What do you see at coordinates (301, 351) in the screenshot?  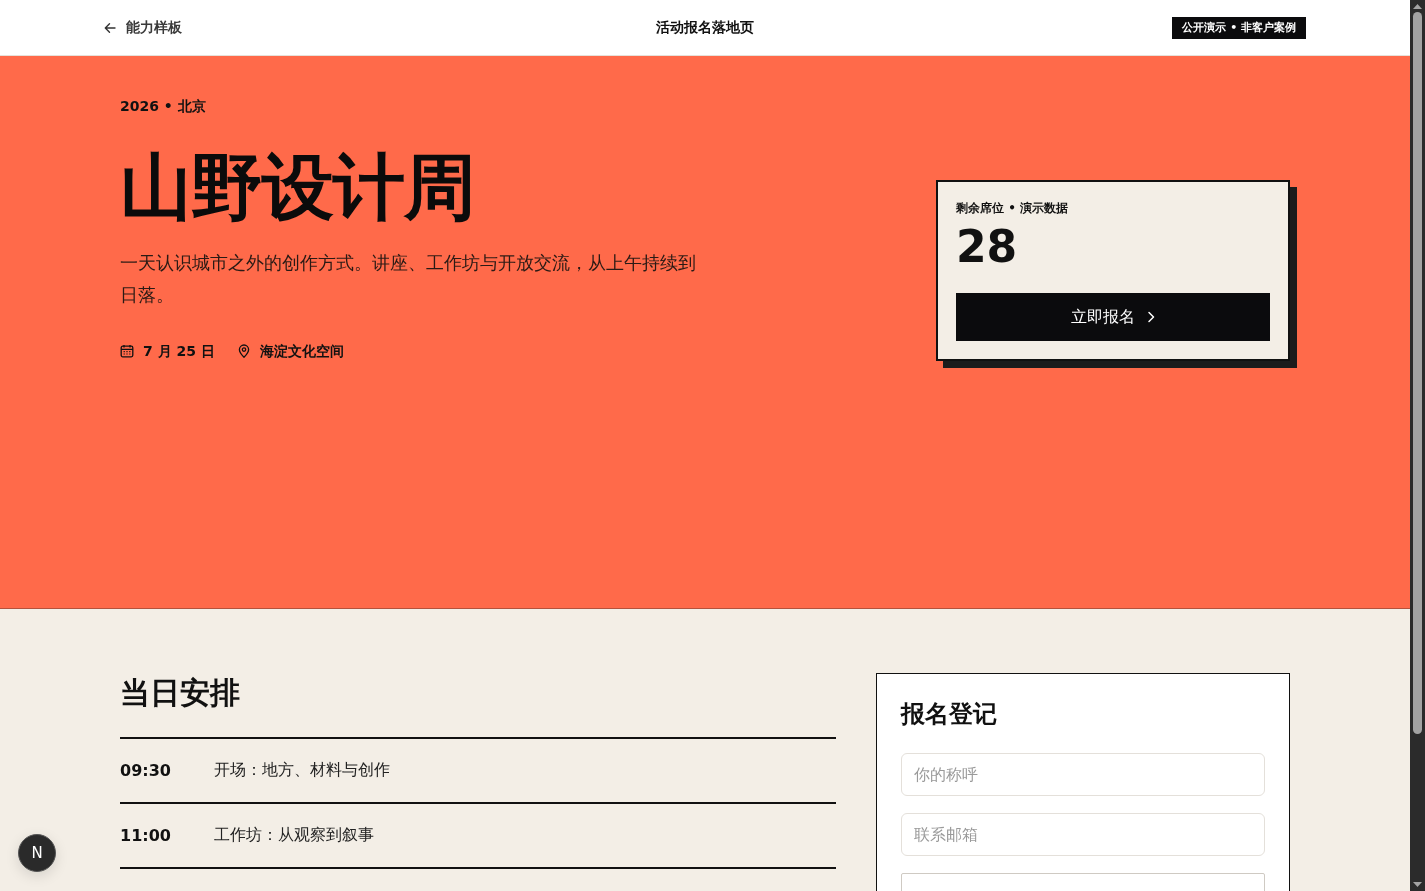 I see `event-meta-text: 海淀文化空间` at bounding box center [301, 351].